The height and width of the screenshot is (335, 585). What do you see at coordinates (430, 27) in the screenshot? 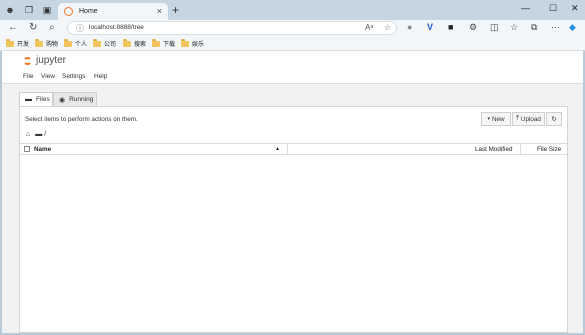
I see `vpn-extension-icon: V` at bounding box center [430, 27].